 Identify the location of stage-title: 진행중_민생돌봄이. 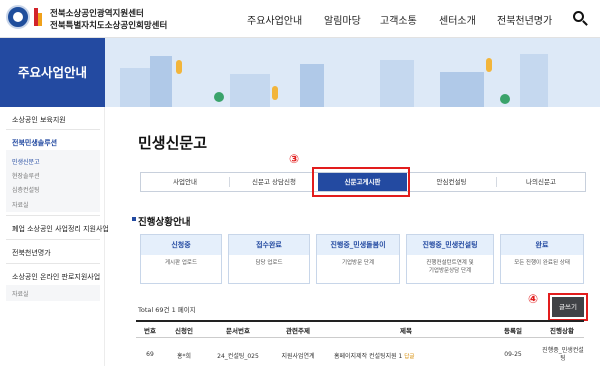
(358, 245).